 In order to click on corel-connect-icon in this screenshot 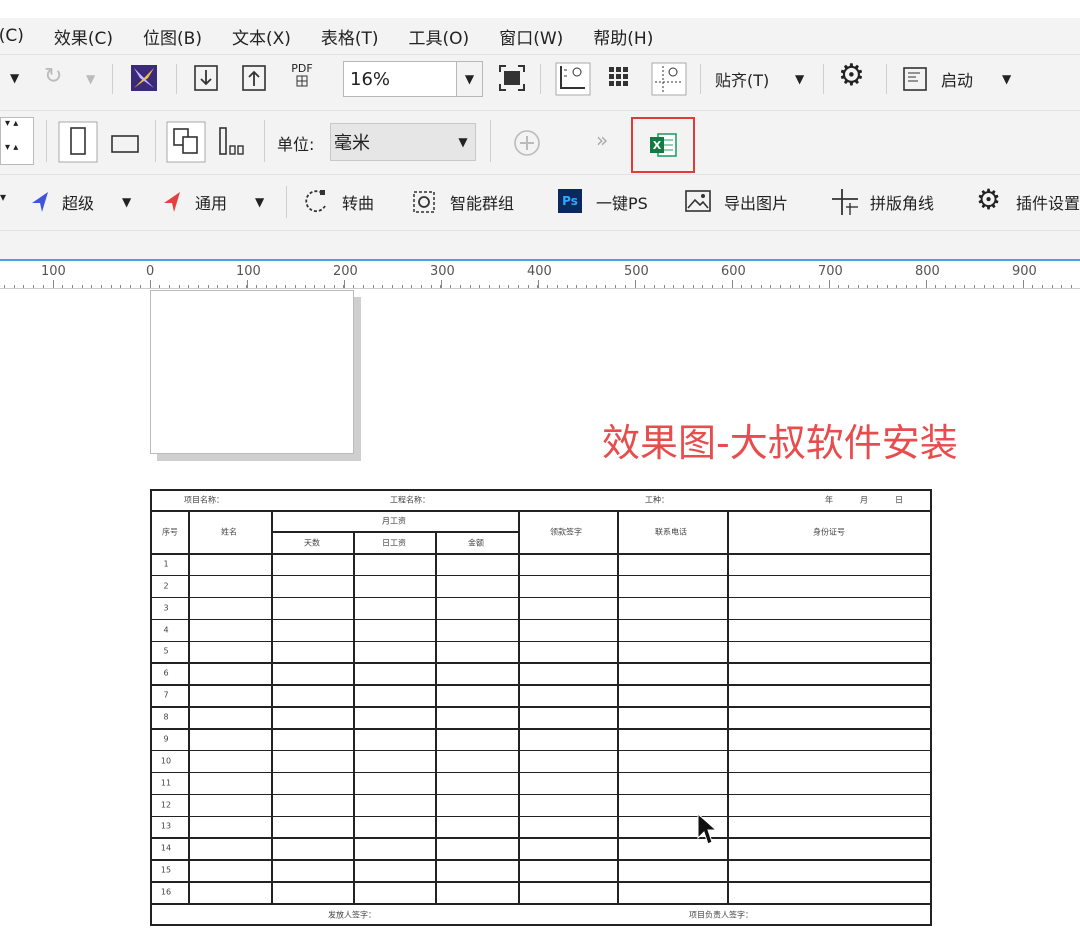, I will do `click(144, 78)`.